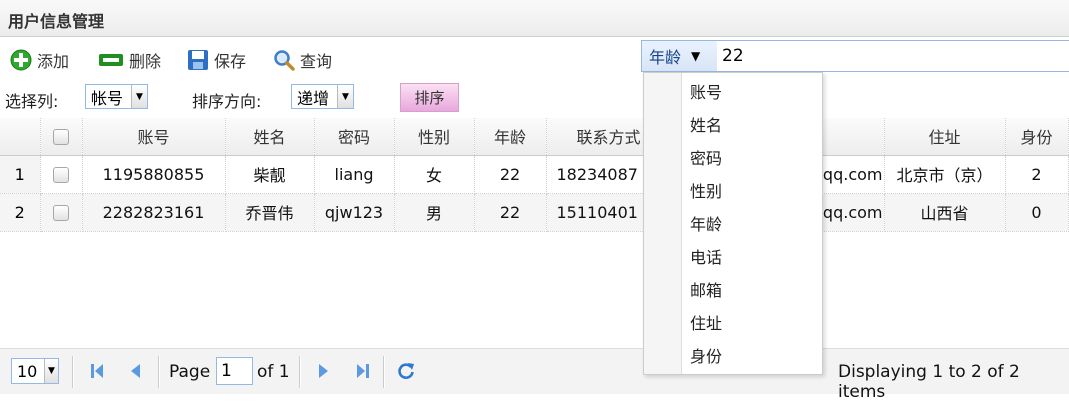 This screenshot has width=1069, height=402. Describe the element at coordinates (706, 191) in the screenshot. I see `menu-item-gender: 性别` at that location.